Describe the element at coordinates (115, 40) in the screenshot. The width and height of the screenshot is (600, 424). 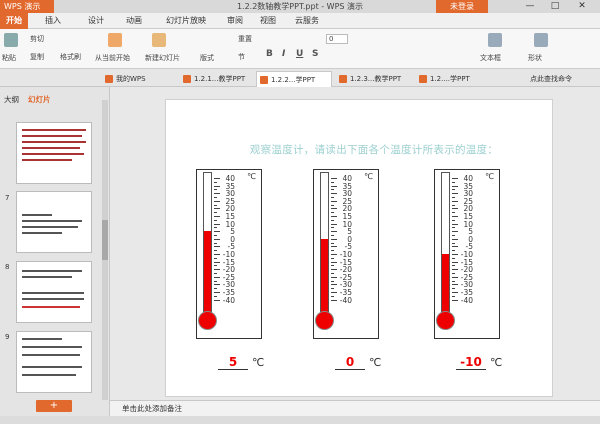
I see `slideshow-icon` at that location.